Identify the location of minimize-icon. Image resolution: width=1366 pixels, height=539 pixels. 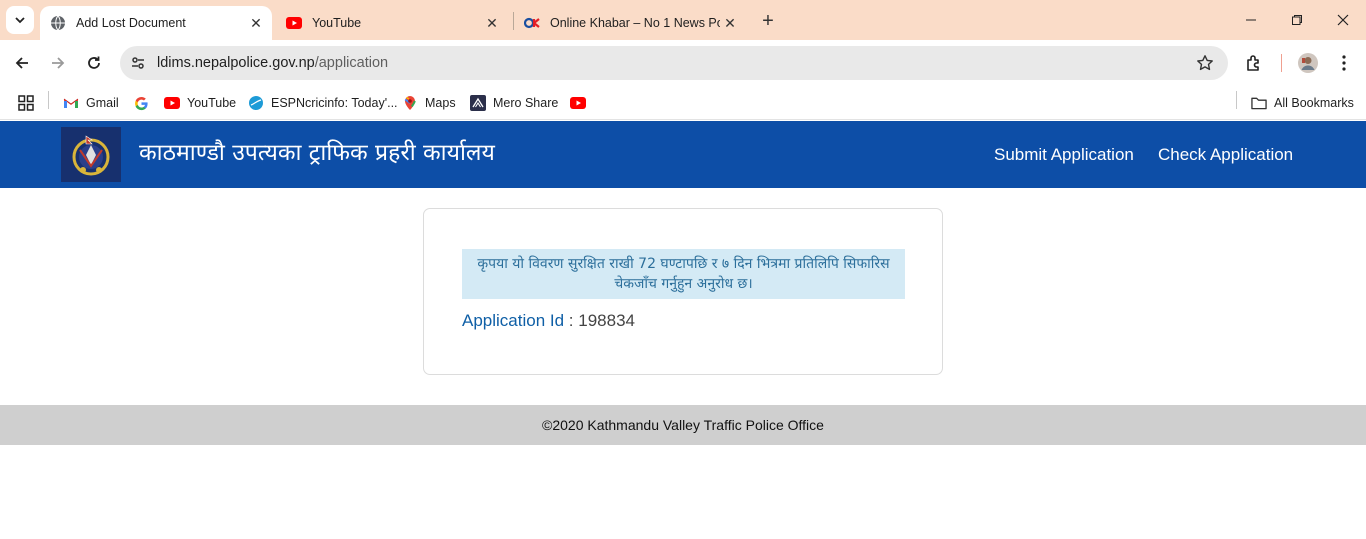
(1251, 20).